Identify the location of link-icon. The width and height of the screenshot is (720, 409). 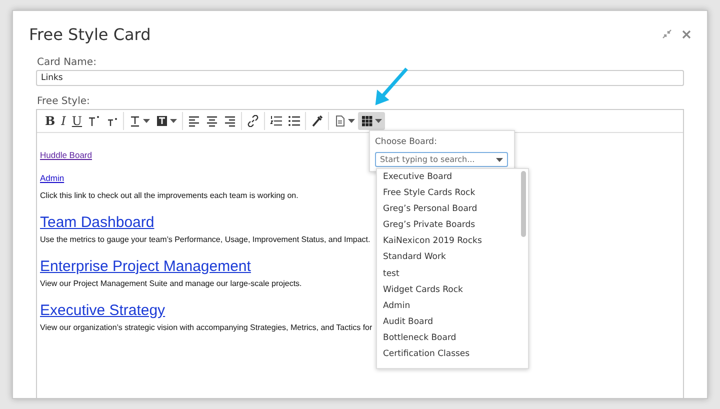
(253, 121).